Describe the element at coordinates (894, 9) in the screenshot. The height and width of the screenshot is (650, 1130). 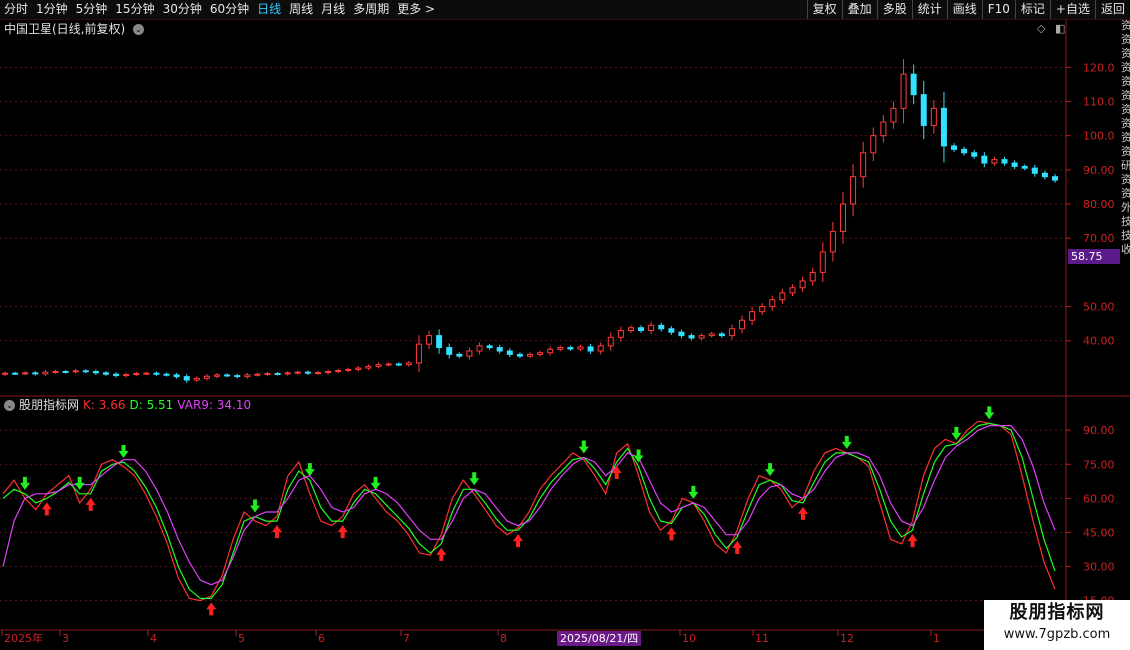
I see `action-button-2: 多股` at that location.